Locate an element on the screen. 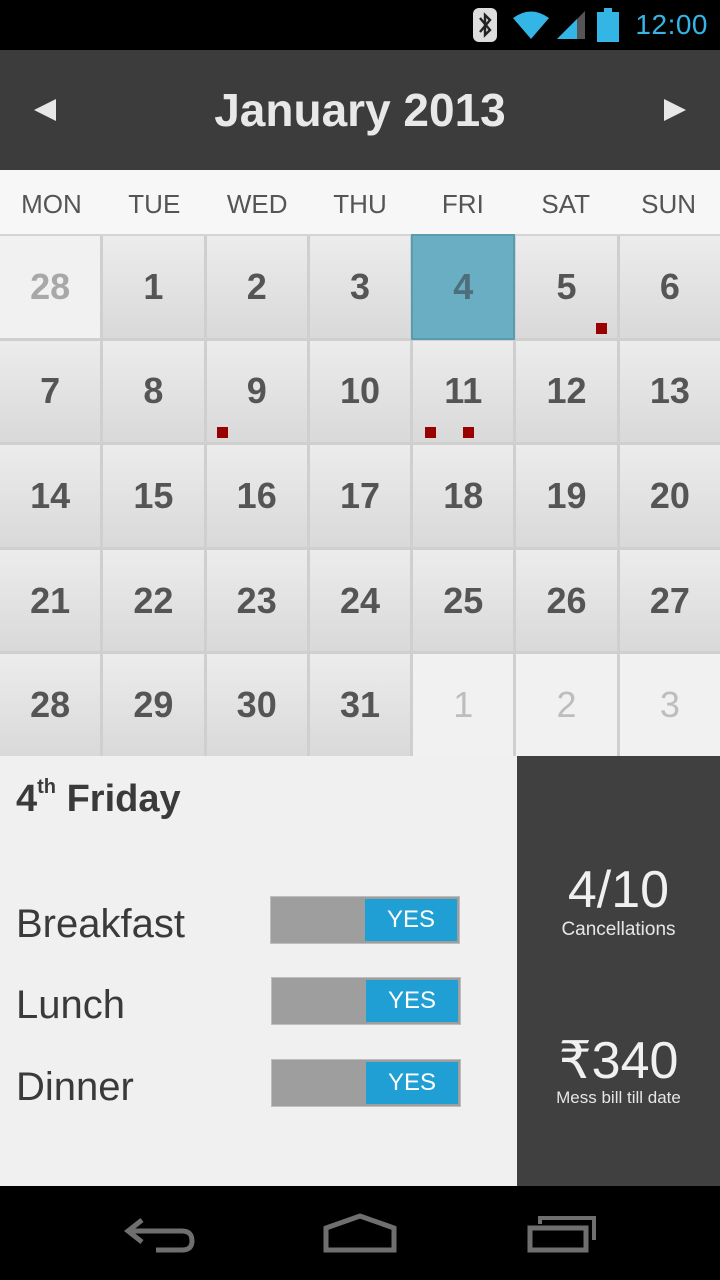 The height and width of the screenshot is (1280, 720). weekday-label: WED is located at coordinates (257, 204).